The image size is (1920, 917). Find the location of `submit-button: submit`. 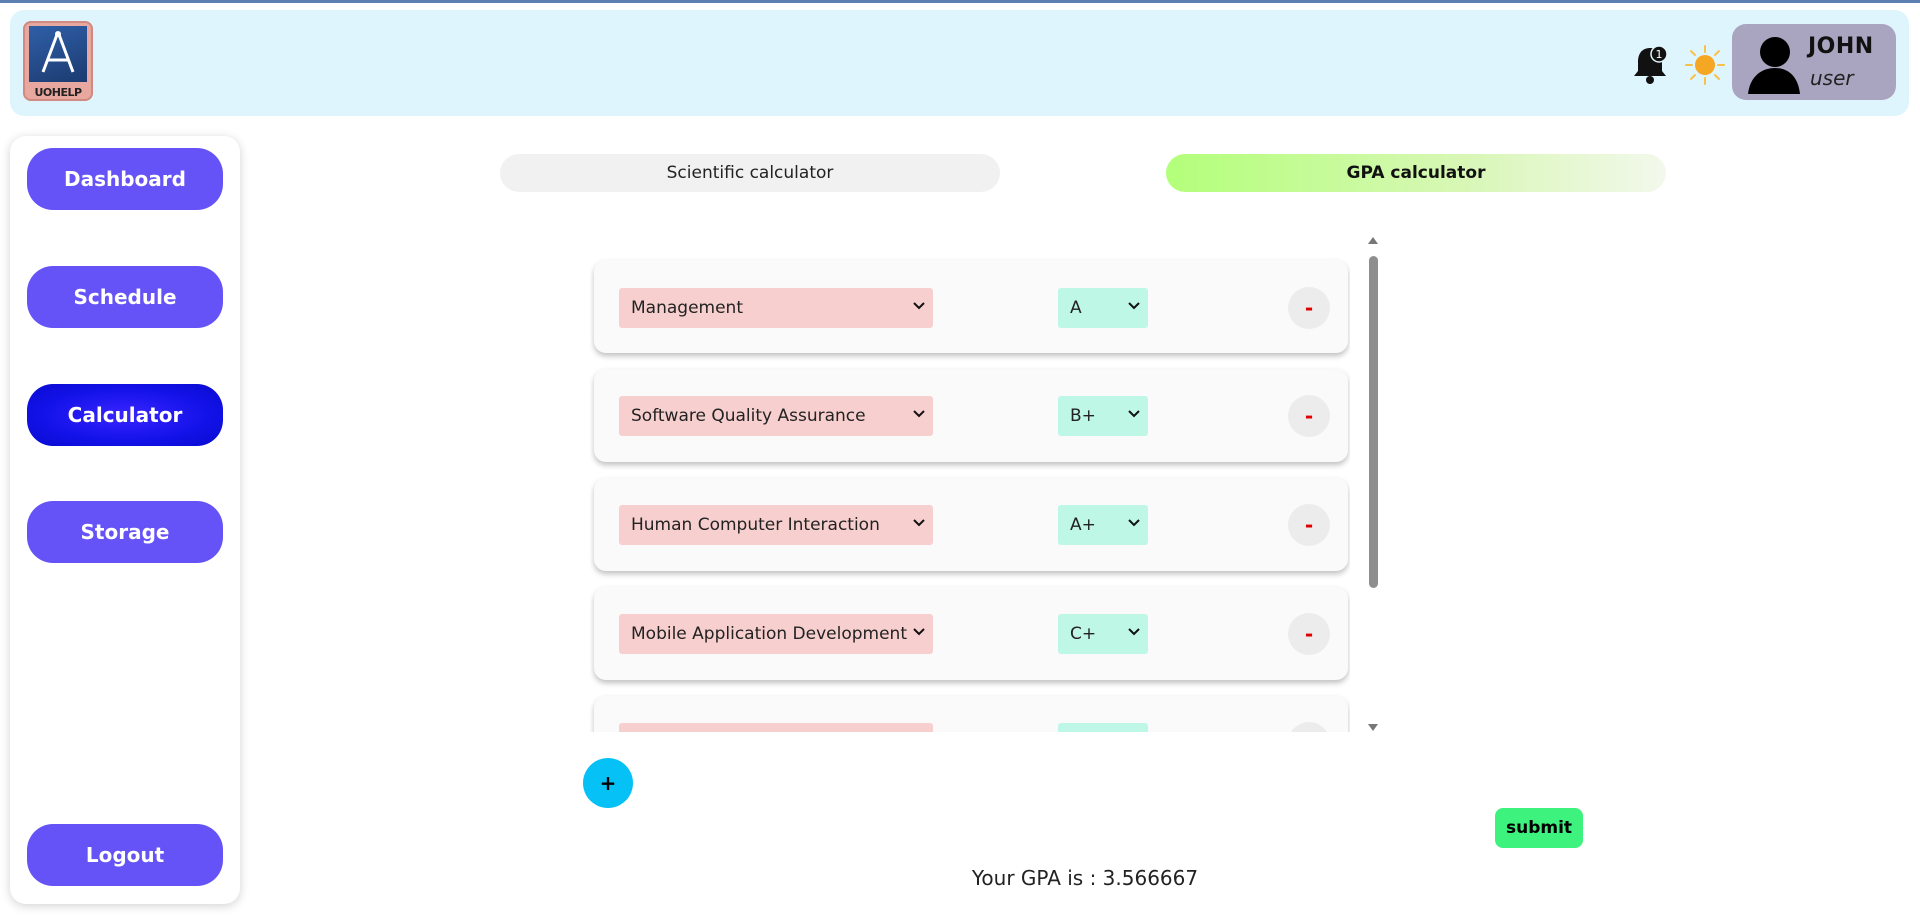

submit-button: submit is located at coordinates (1539, 828).